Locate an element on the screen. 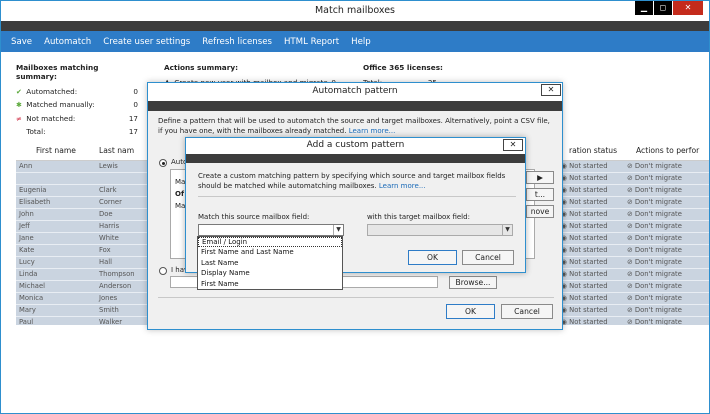  menu-create-user-settings: Create user settings is located at coordinates (146, 42).